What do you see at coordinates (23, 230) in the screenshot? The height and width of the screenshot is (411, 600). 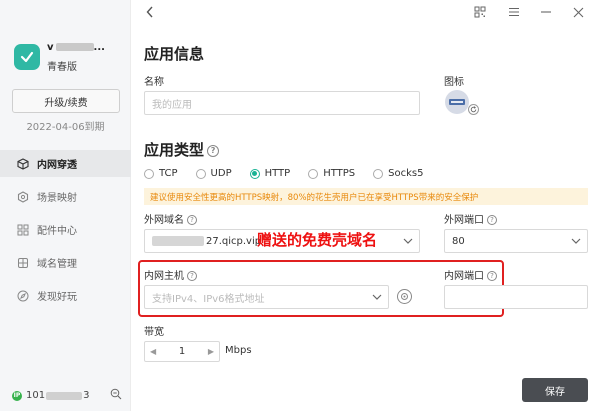 I see `grid-icon` at bounding box center [23, 230].